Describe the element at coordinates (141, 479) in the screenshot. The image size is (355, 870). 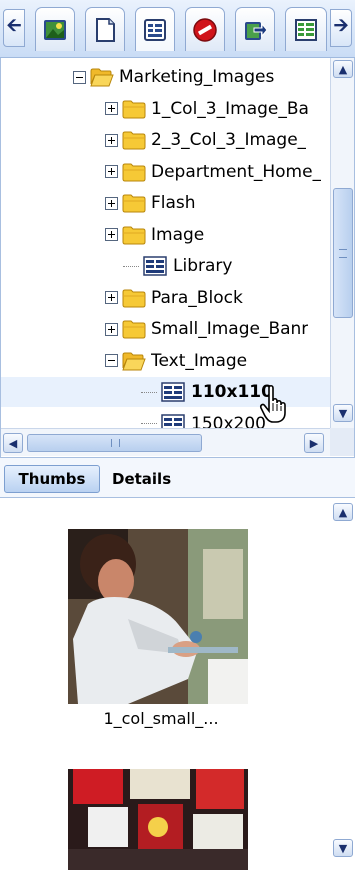
I see `tab-details: Details` at that location.